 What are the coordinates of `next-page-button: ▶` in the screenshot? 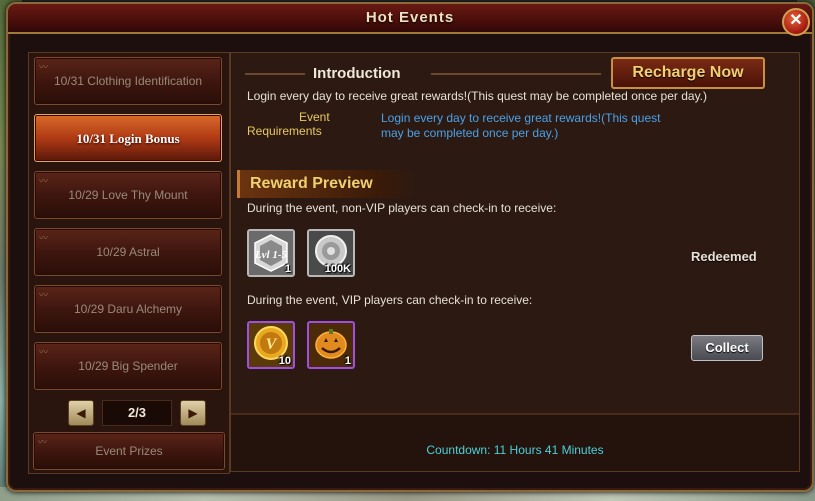 It's located at (193, 413).